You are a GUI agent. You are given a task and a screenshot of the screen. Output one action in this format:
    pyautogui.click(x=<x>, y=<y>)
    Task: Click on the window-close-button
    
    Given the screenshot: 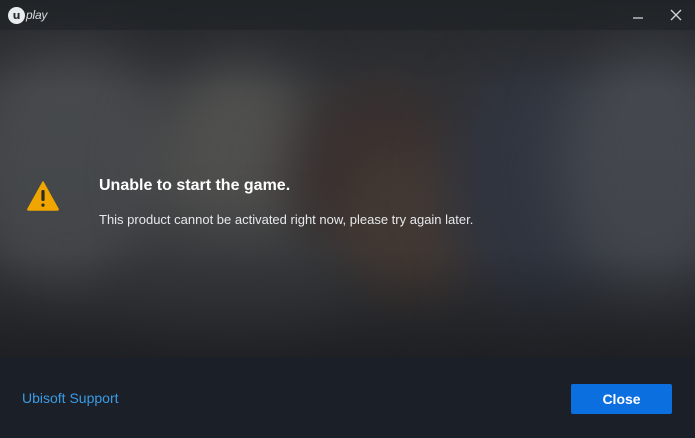 What is the action you would take?
    pyautogui.click(x=676, y=15)
    